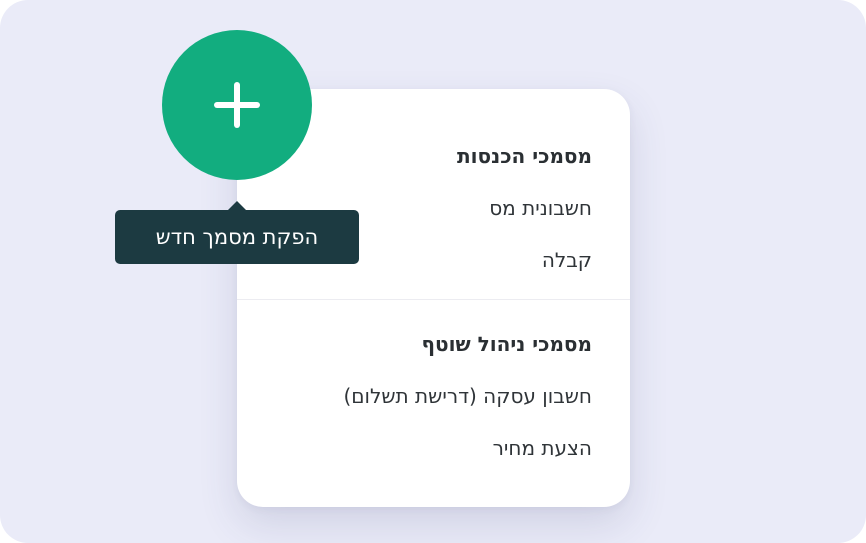  I want to click on new-document-button, so click(237, 105).